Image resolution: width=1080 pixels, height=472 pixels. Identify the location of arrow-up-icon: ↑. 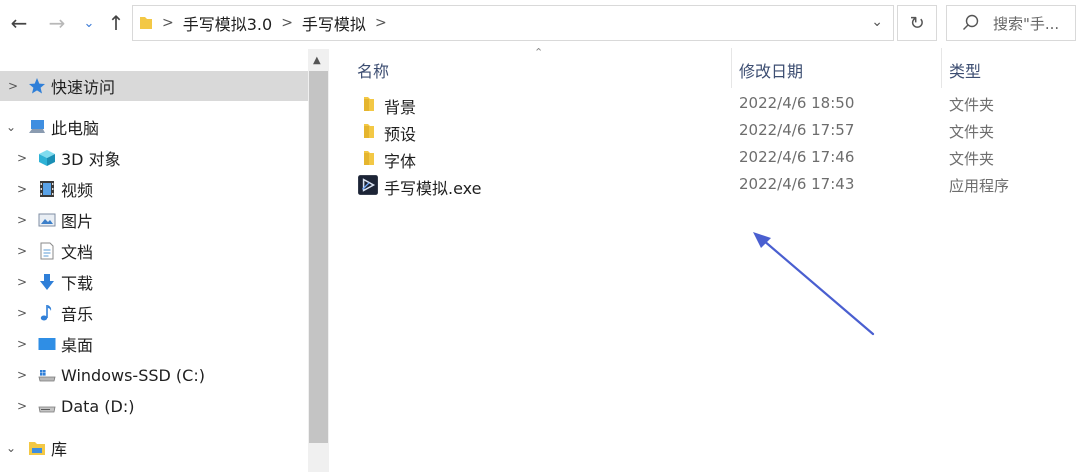
(116, 23).